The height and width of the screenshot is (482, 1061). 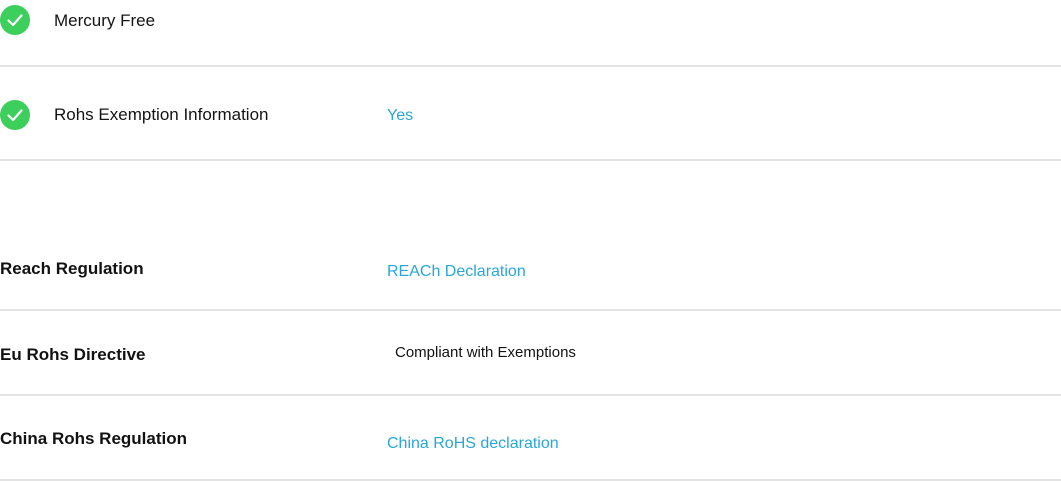 I want to click on reach-declaration-link: REACh Declaration, so click(x=456, y=272).